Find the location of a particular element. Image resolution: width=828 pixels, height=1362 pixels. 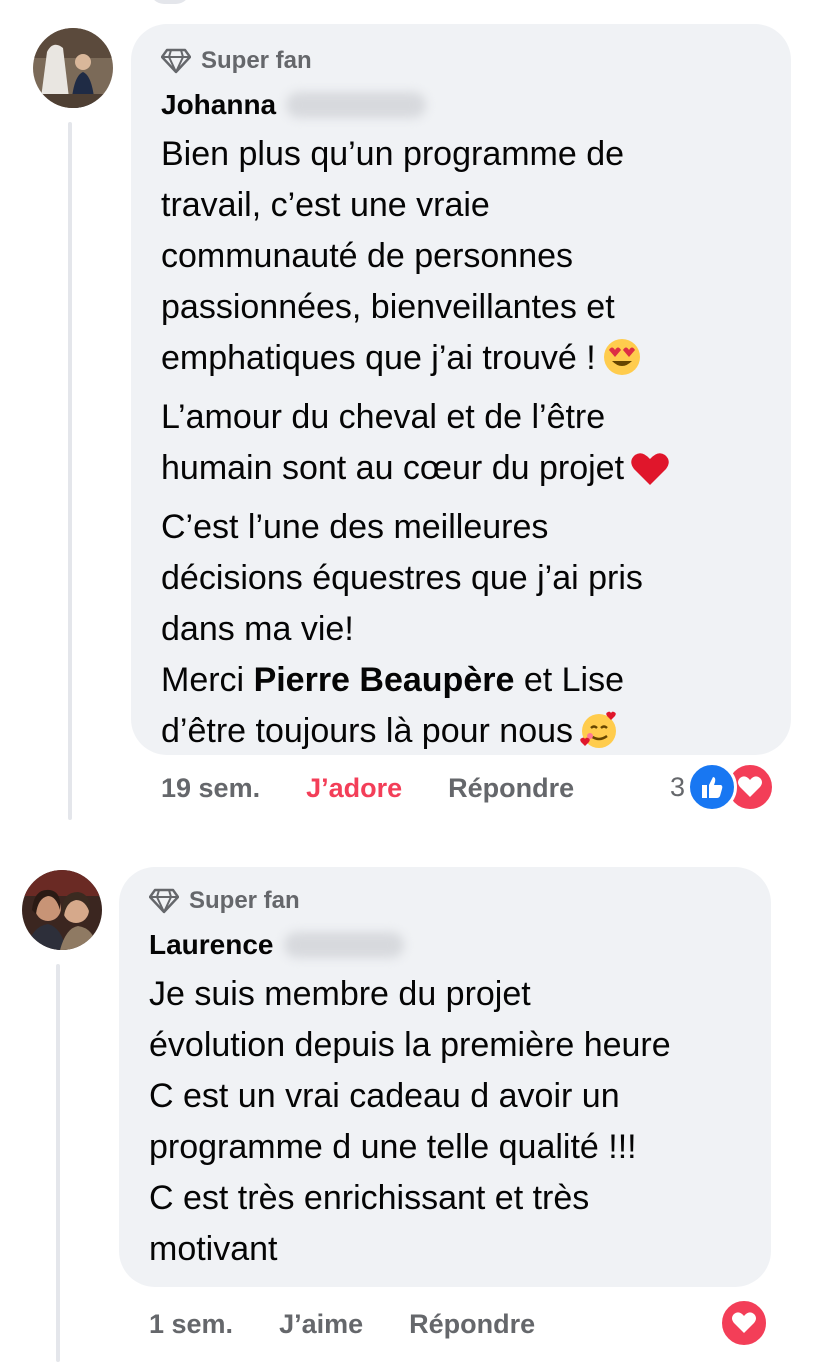

reaction-summary: 3 is located at coordinates (723, 787).